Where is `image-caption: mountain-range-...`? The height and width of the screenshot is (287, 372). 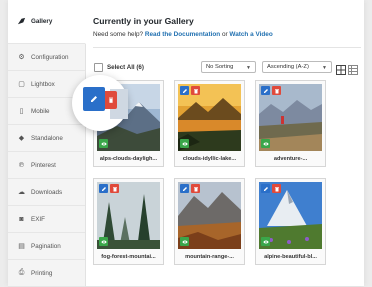
image-caption: mountain-range-... is located at coordinates (209, 257).